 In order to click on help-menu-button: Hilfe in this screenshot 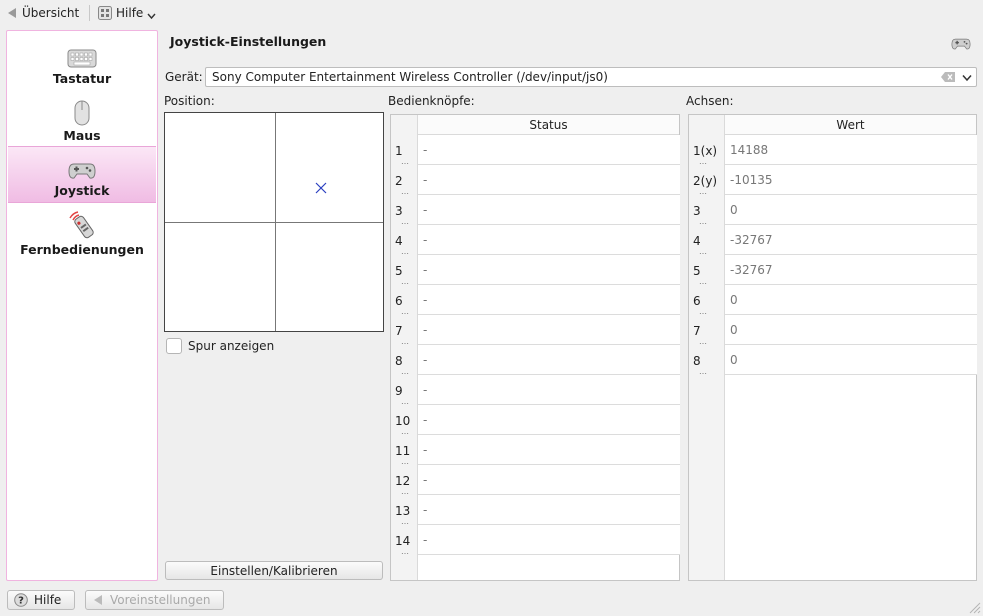, I will do `click(127, 13)`.